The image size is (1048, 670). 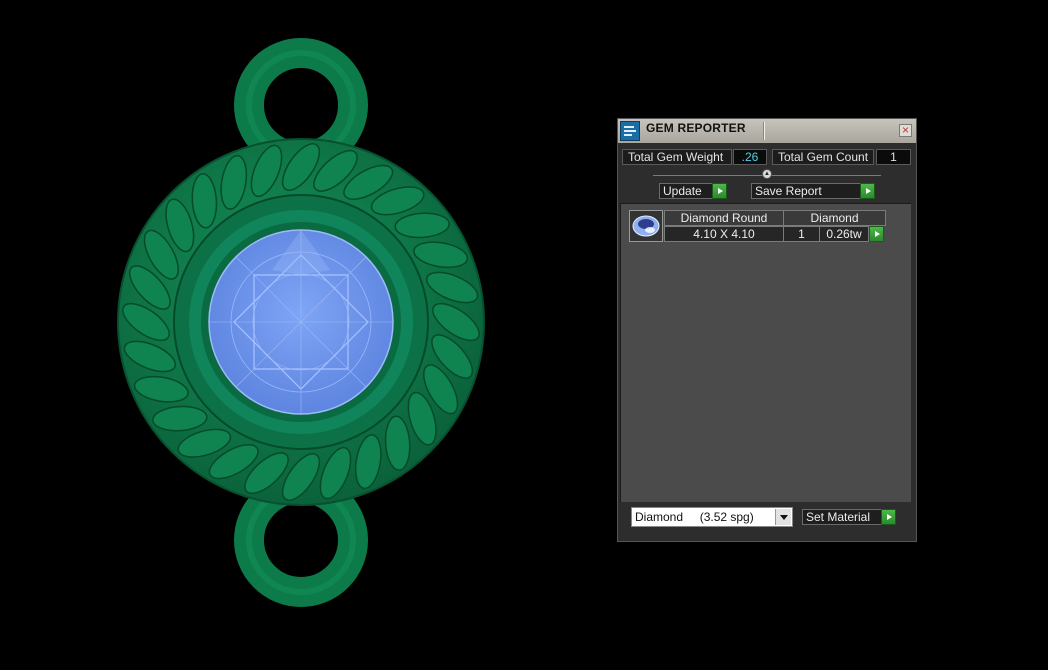 What do you see at coordinates (767, 131) in the screenshot?
I see `title-bar: GEM REPORTER ×` at bounding box center [767, 131].